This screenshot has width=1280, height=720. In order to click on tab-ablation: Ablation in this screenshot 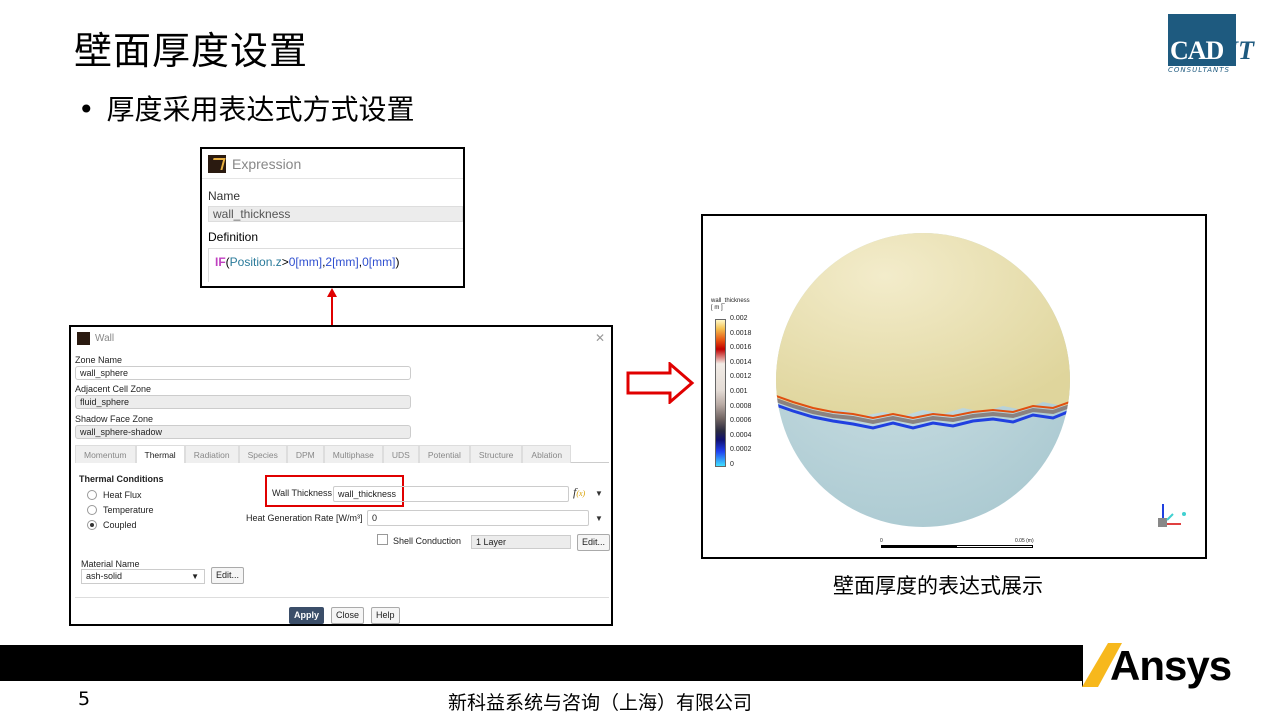, I will do `click(547, 454)`.